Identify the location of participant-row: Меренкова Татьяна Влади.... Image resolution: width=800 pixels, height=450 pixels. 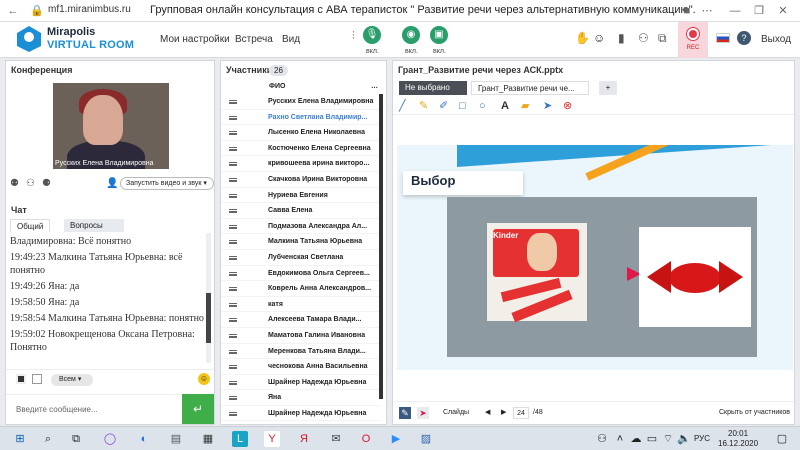
(301, 352).